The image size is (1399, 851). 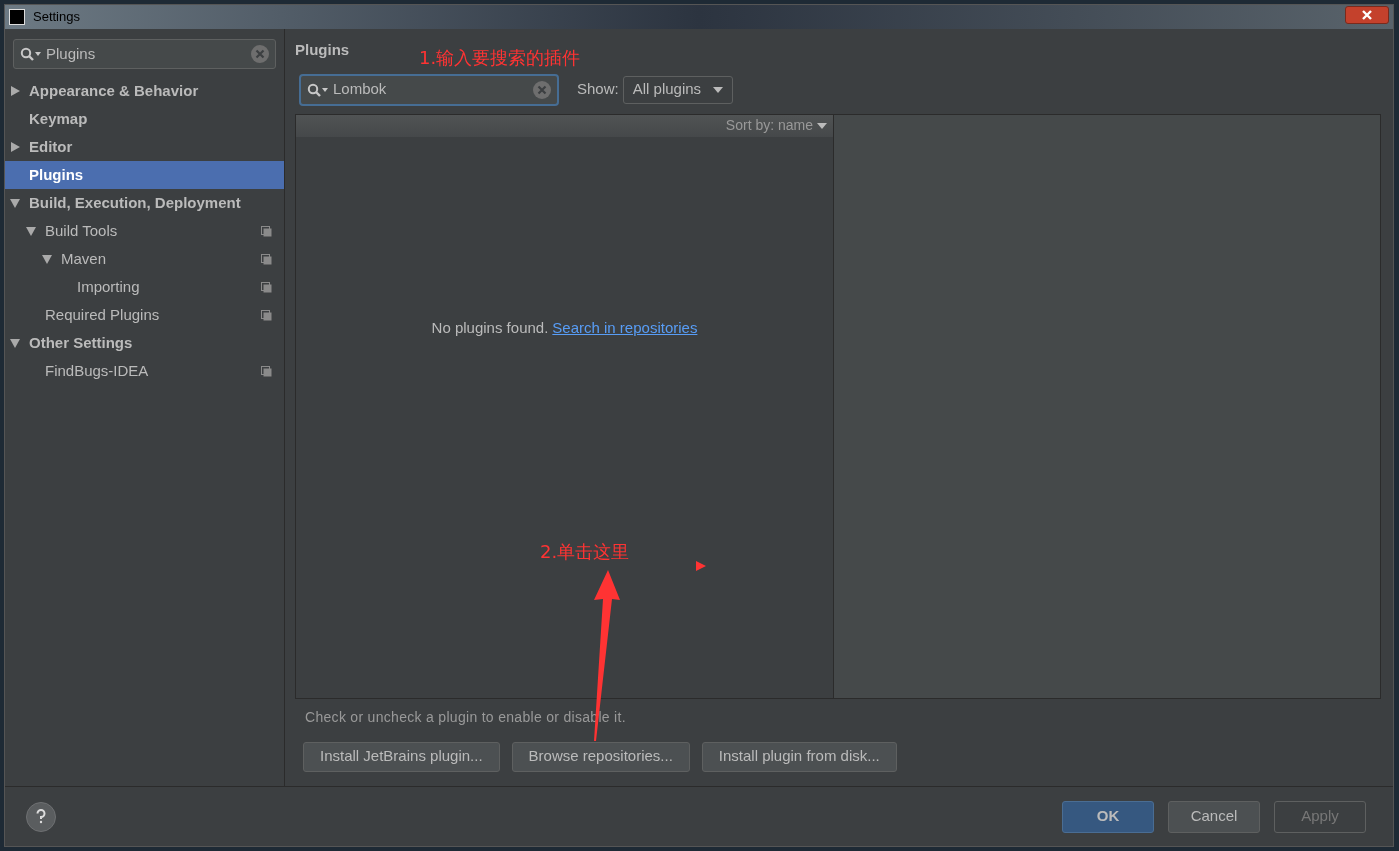 What do you see at coordinates (1214, 816) in the screenshot?
I see `dialog-button: Cancel` at bounding box center [1214, 816].